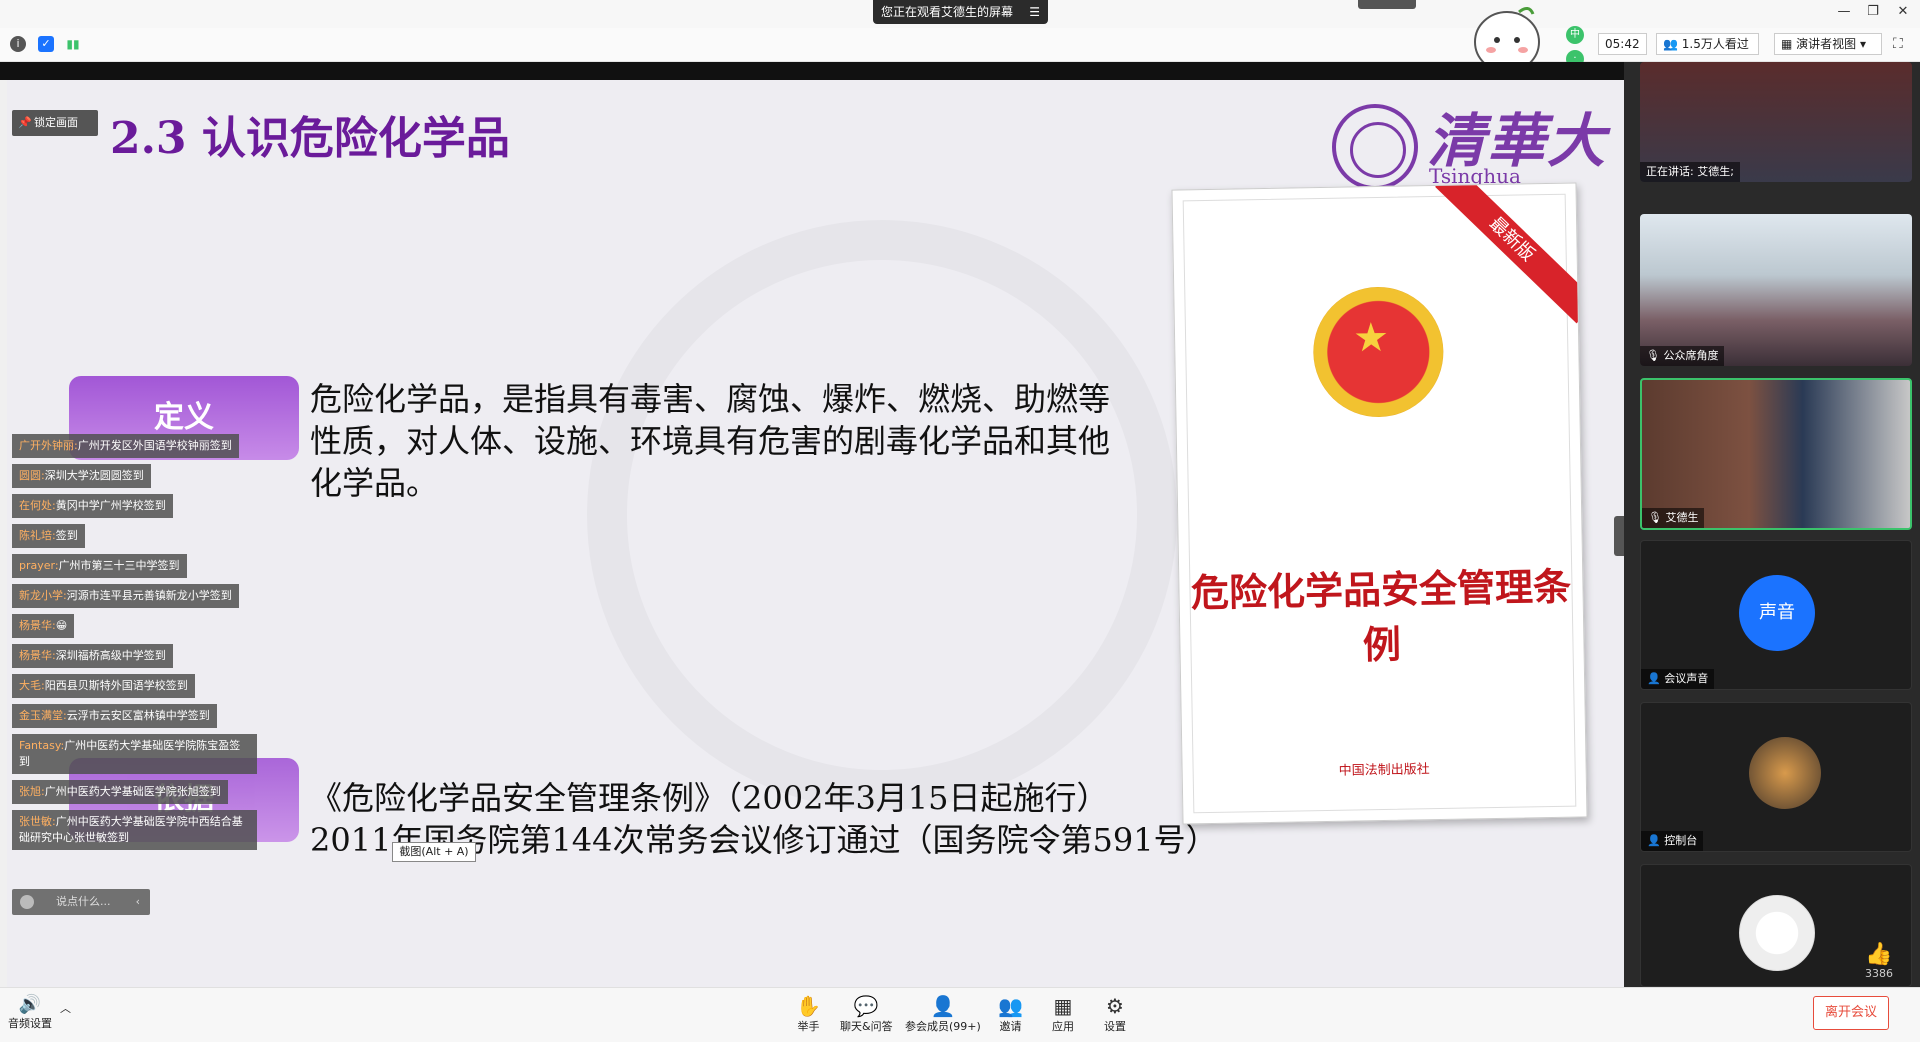  I want to click on screen-share-notice: 您正在观看艾德生的屏幕 ☰, so click(960, 12).